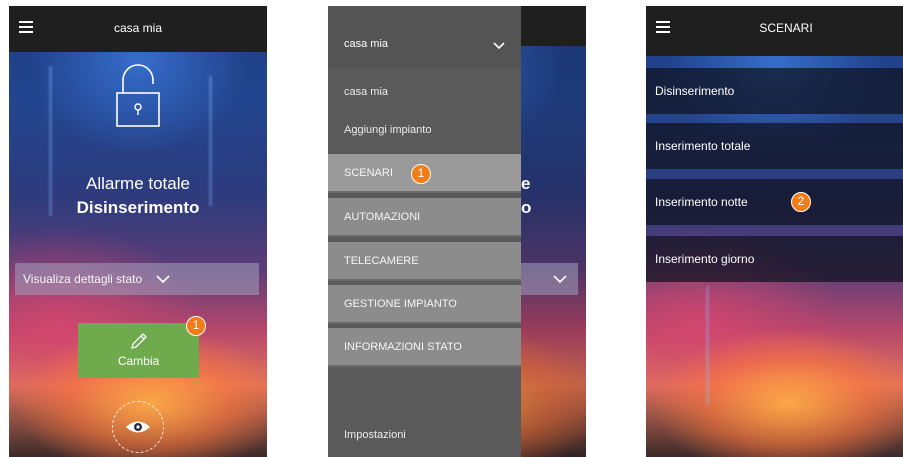 This screenshot has height=457, width=903. Describe the element at coordinates (701, 202) in the screenshot. I see `scenario-label: Inserimento notte` at that location.